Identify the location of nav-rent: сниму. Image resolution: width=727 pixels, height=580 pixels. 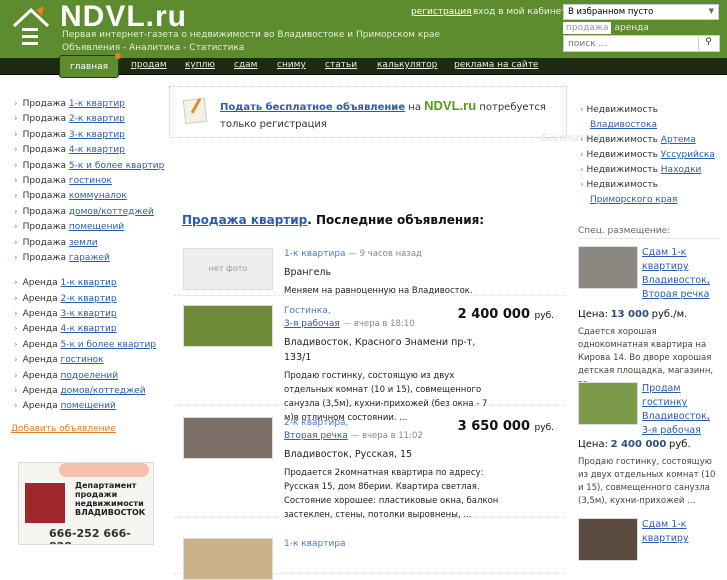
(291, 65).